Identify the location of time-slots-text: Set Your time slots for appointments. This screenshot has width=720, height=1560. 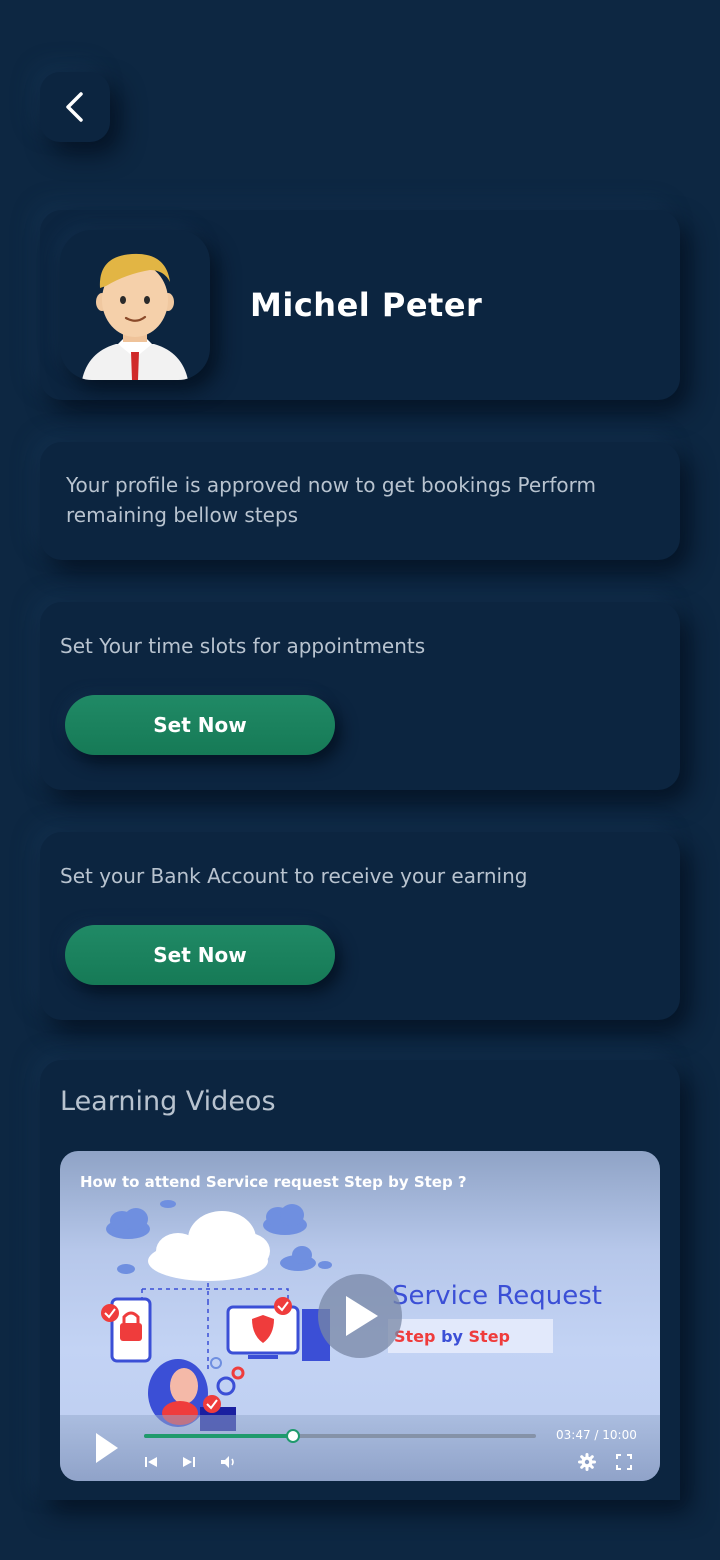
(243, 646).